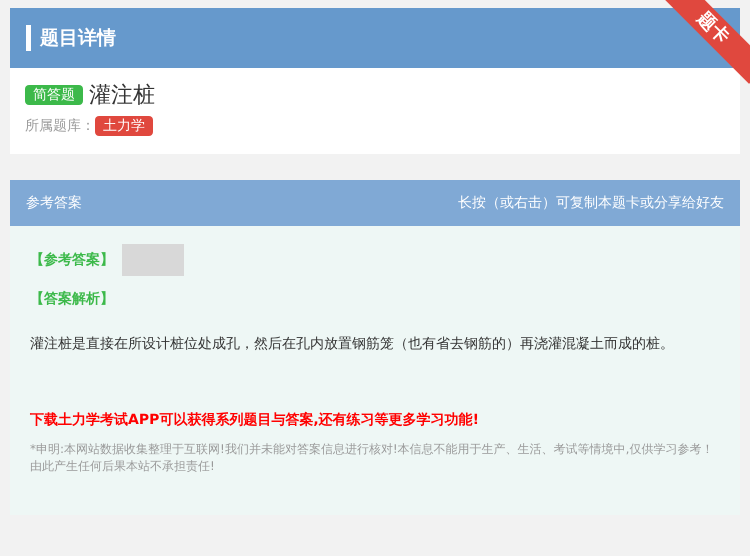 This screenshot has height=556, width=750. I want to click on question-title: 灌注桩, so click(122, 96).